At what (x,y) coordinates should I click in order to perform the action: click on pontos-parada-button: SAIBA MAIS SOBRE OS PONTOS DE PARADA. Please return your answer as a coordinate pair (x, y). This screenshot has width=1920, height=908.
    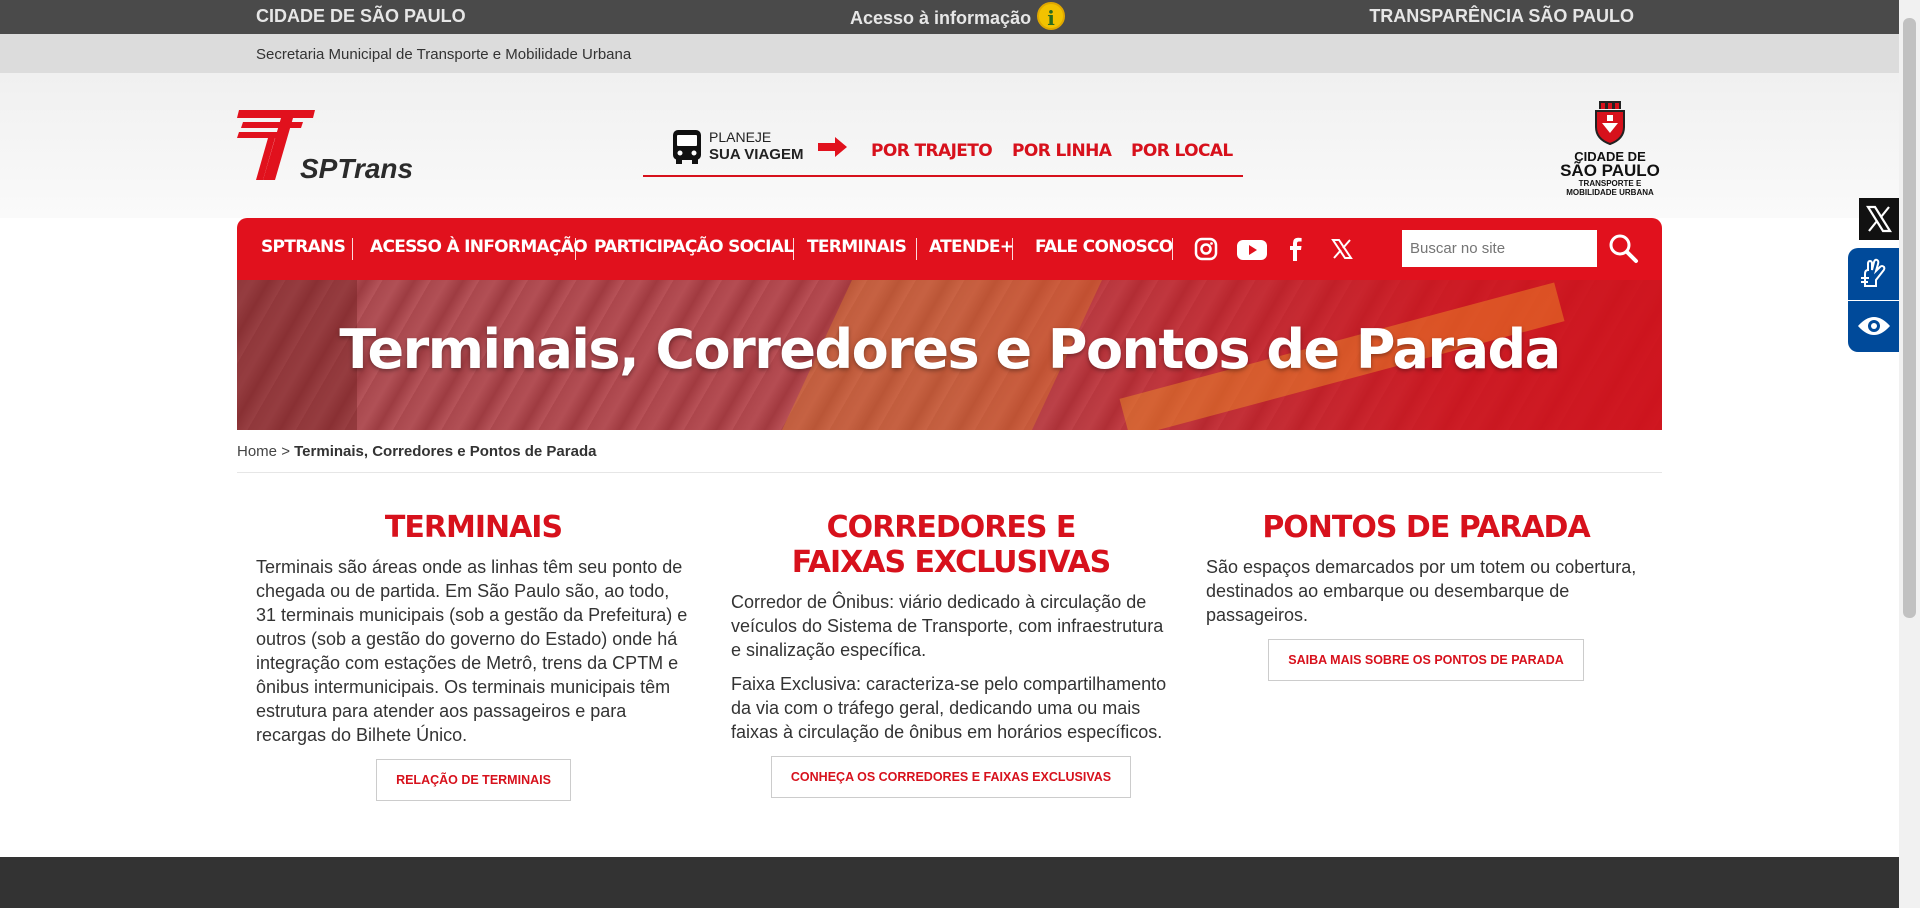
    Looking at the image, I should click on (1426, 660).